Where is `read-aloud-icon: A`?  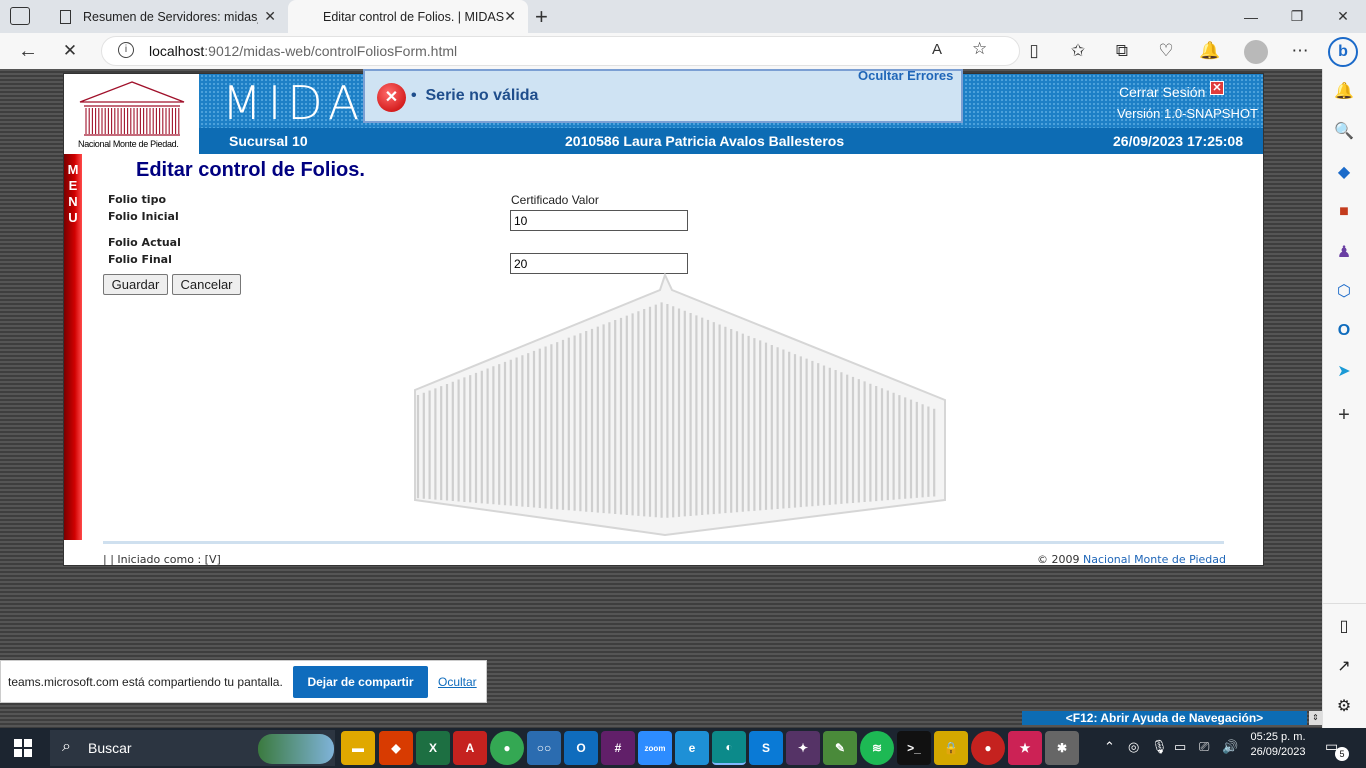 read-aloud-icon: A is located at coordinates (937, 49).